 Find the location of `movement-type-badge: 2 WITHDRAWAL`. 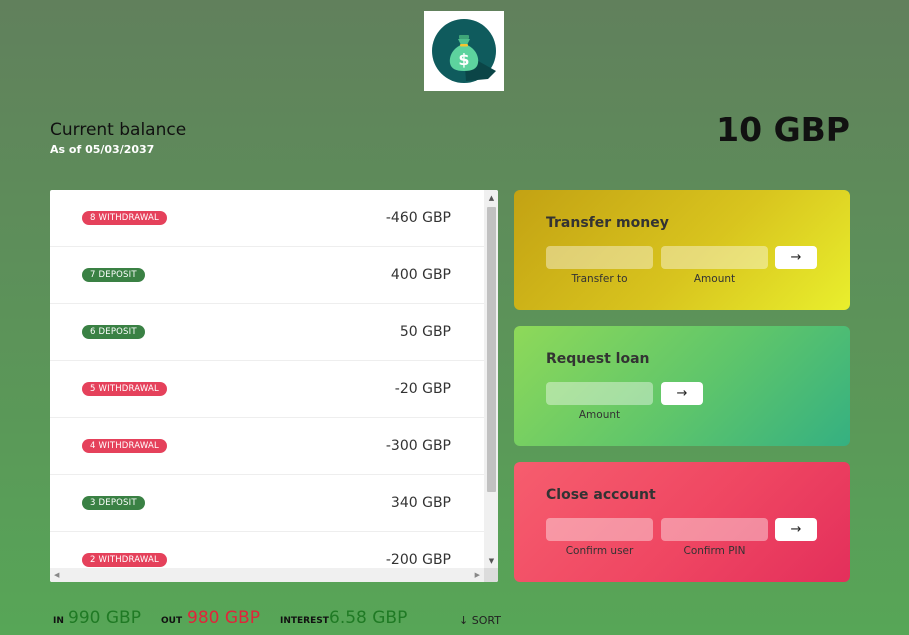

movement-type-badge: 2 WITHDRAWAL is located at coordinates (124, 560).